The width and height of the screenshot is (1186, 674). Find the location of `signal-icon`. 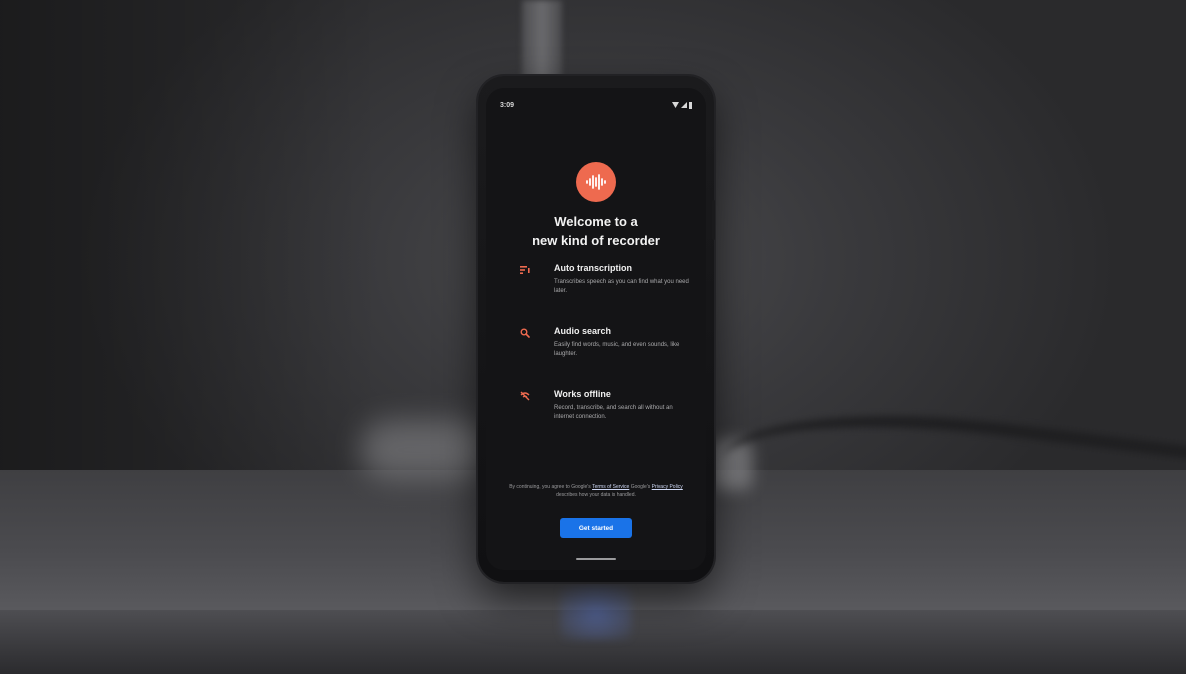

signal-icon is located at coordinates (684, 105).